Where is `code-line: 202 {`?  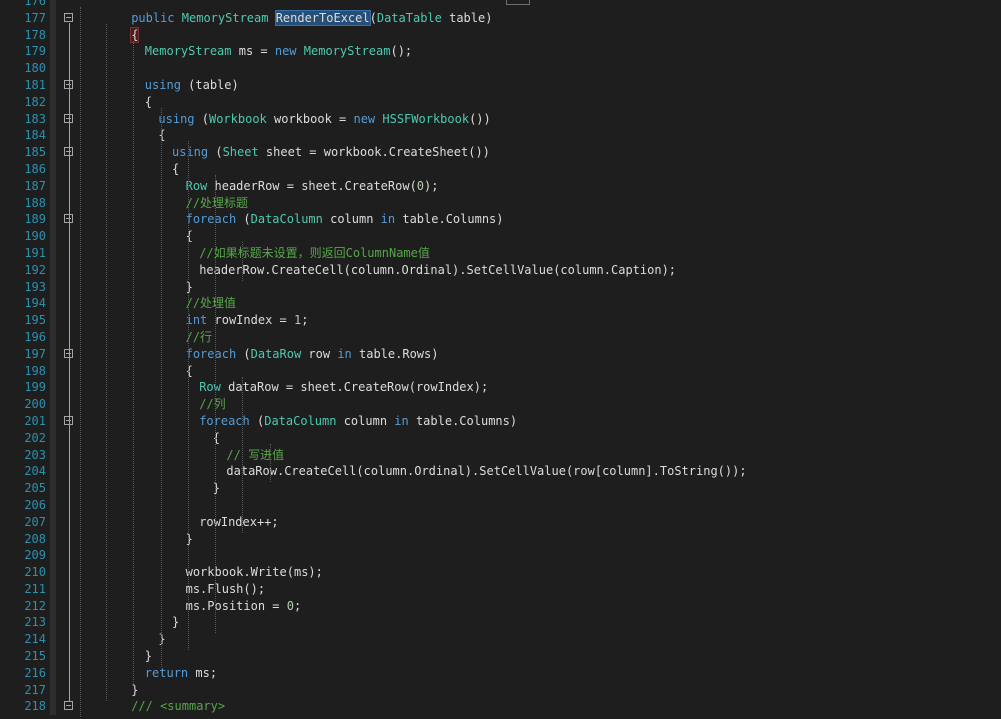
code-line: 202 { is located at coordinates (500, 438).